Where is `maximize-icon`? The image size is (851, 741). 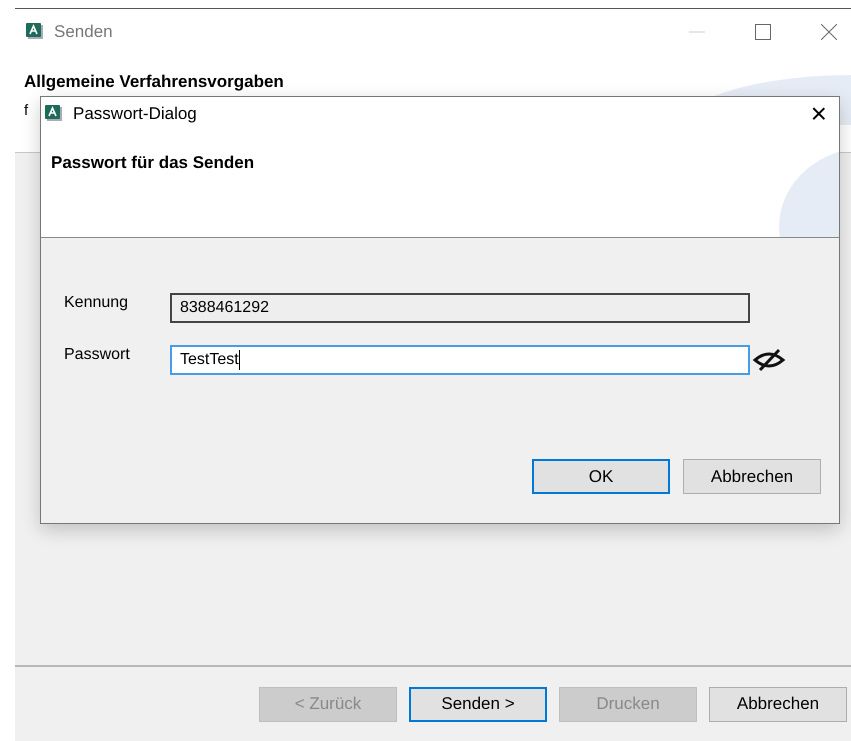 maximize-icon is located at coordinates (763, 32).